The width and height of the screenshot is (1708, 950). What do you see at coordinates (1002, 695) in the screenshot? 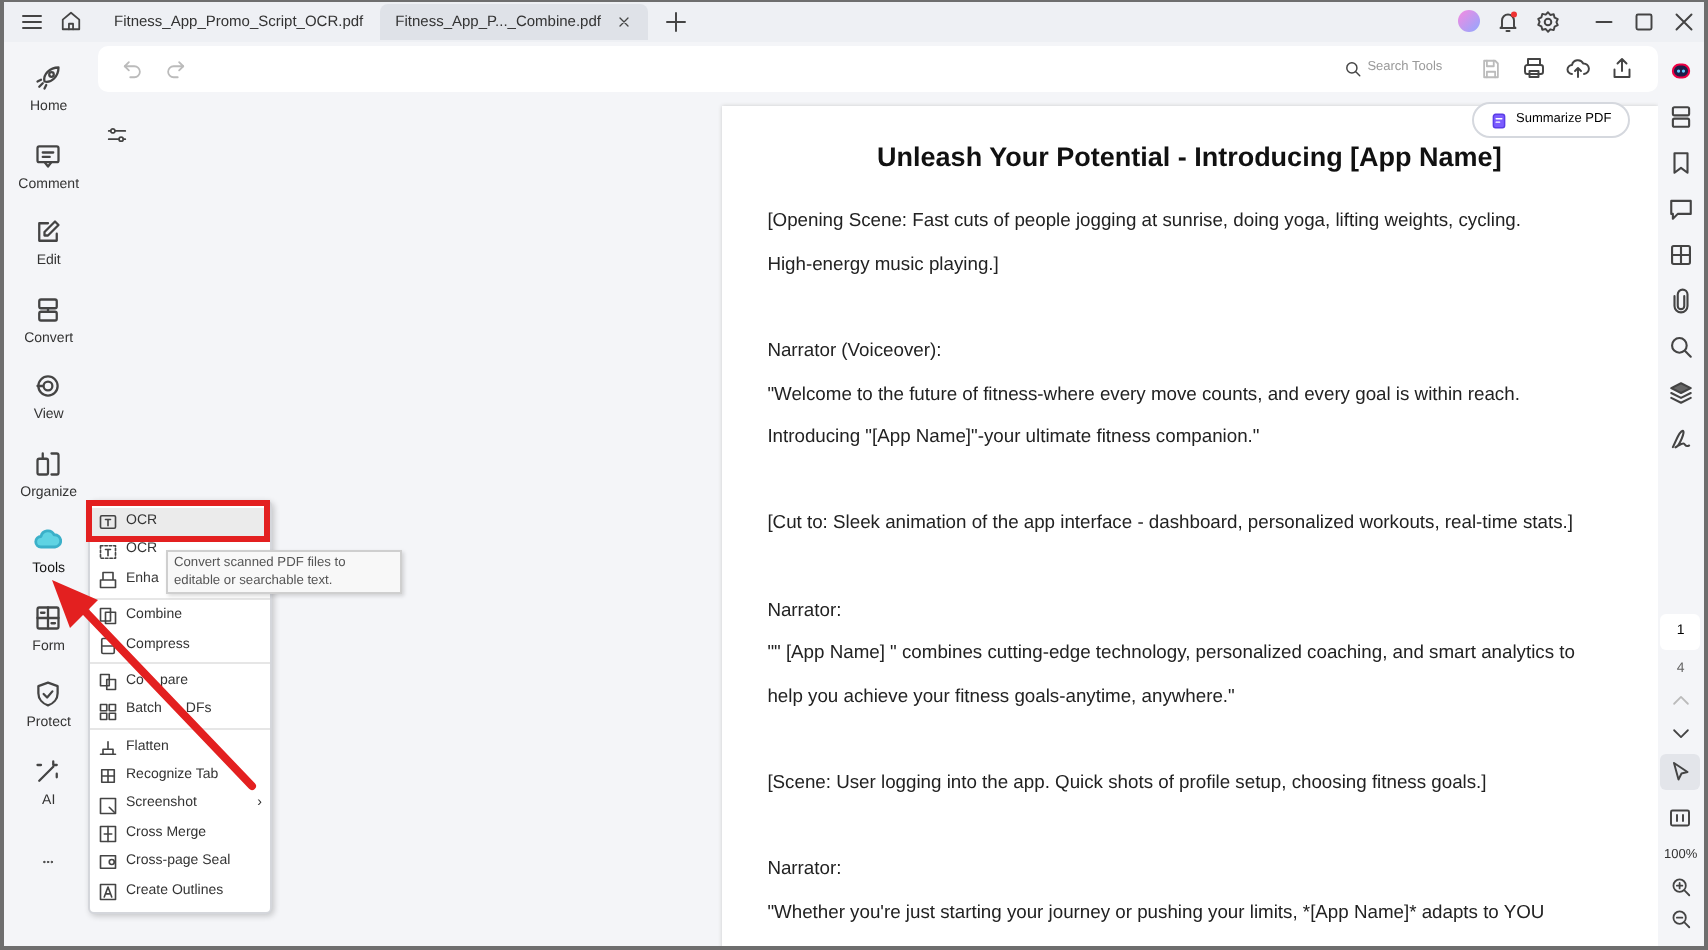
I see `text-line: help you achieve your fitness goals-anytime, anywhere."` at bounding box center [1002, 695].